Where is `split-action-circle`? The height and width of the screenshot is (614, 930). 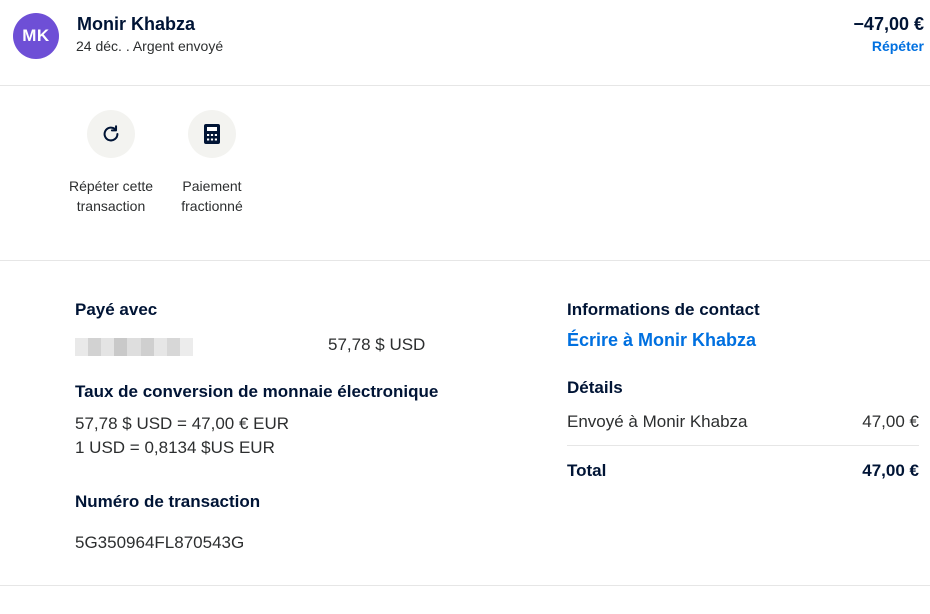 split-action-circle is located at coordinates (212, 134).